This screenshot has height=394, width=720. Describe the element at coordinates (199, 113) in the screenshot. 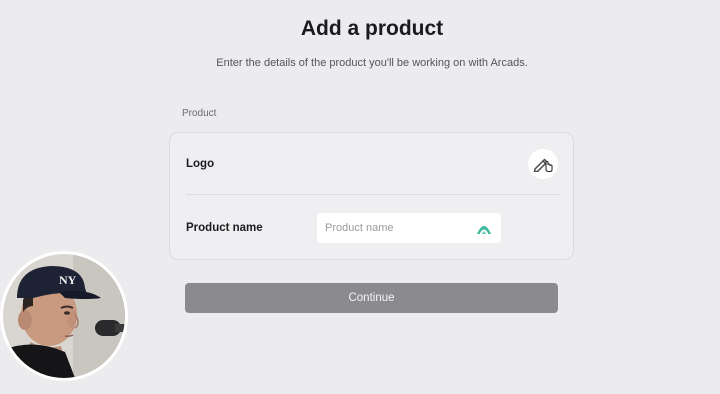

I see `section-label-product: Product` at that location.